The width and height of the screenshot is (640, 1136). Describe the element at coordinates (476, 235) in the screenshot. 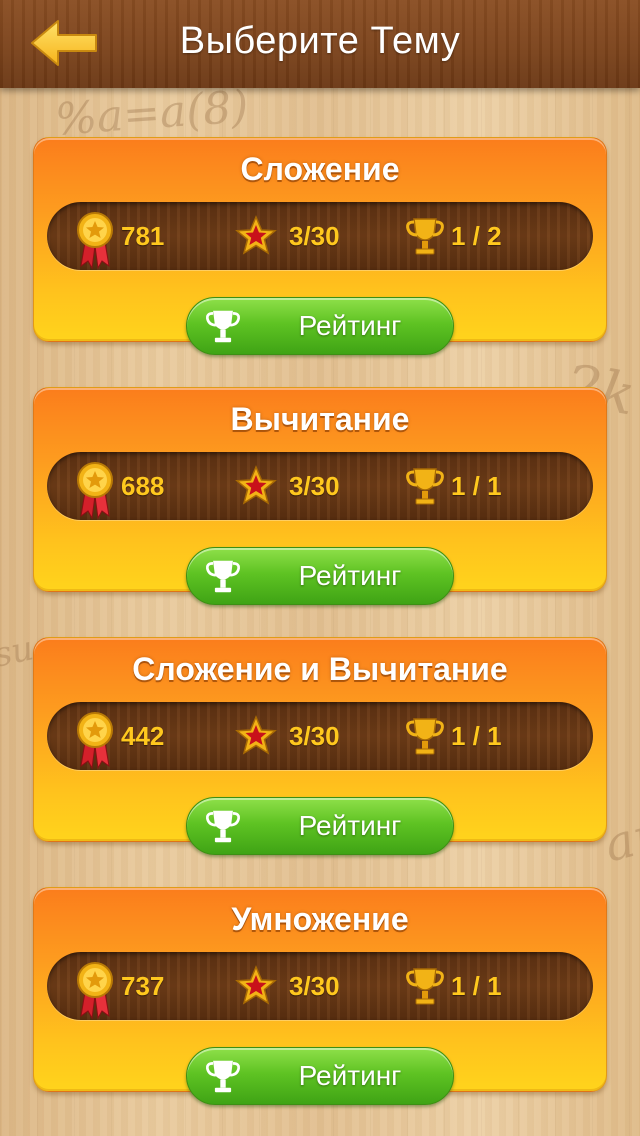

I see `rank-value: 1 / 2` at that location.